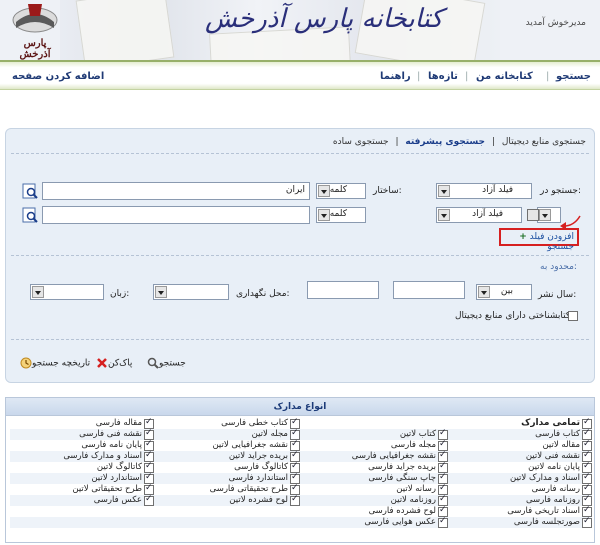  I want to click on doc-type-item: لوح فشرده فارسی, so click(408, 511).